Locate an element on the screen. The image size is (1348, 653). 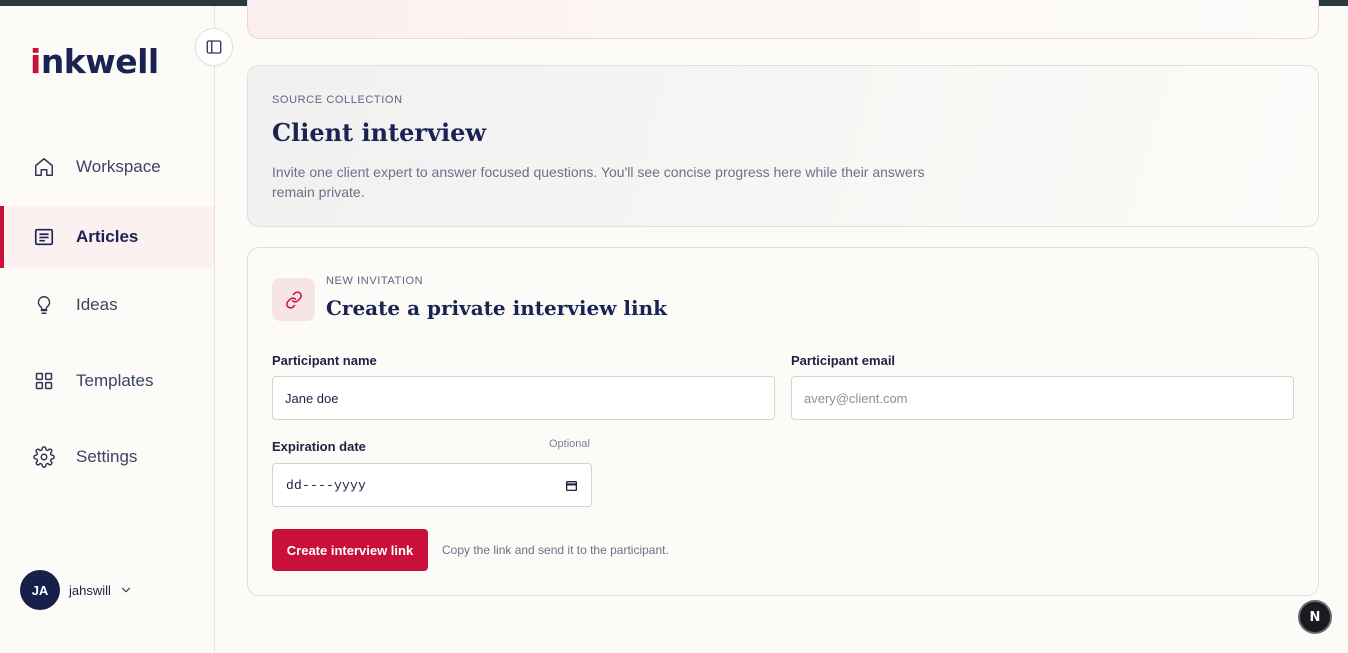
participant-name-input is located at coordinates (523, 398).